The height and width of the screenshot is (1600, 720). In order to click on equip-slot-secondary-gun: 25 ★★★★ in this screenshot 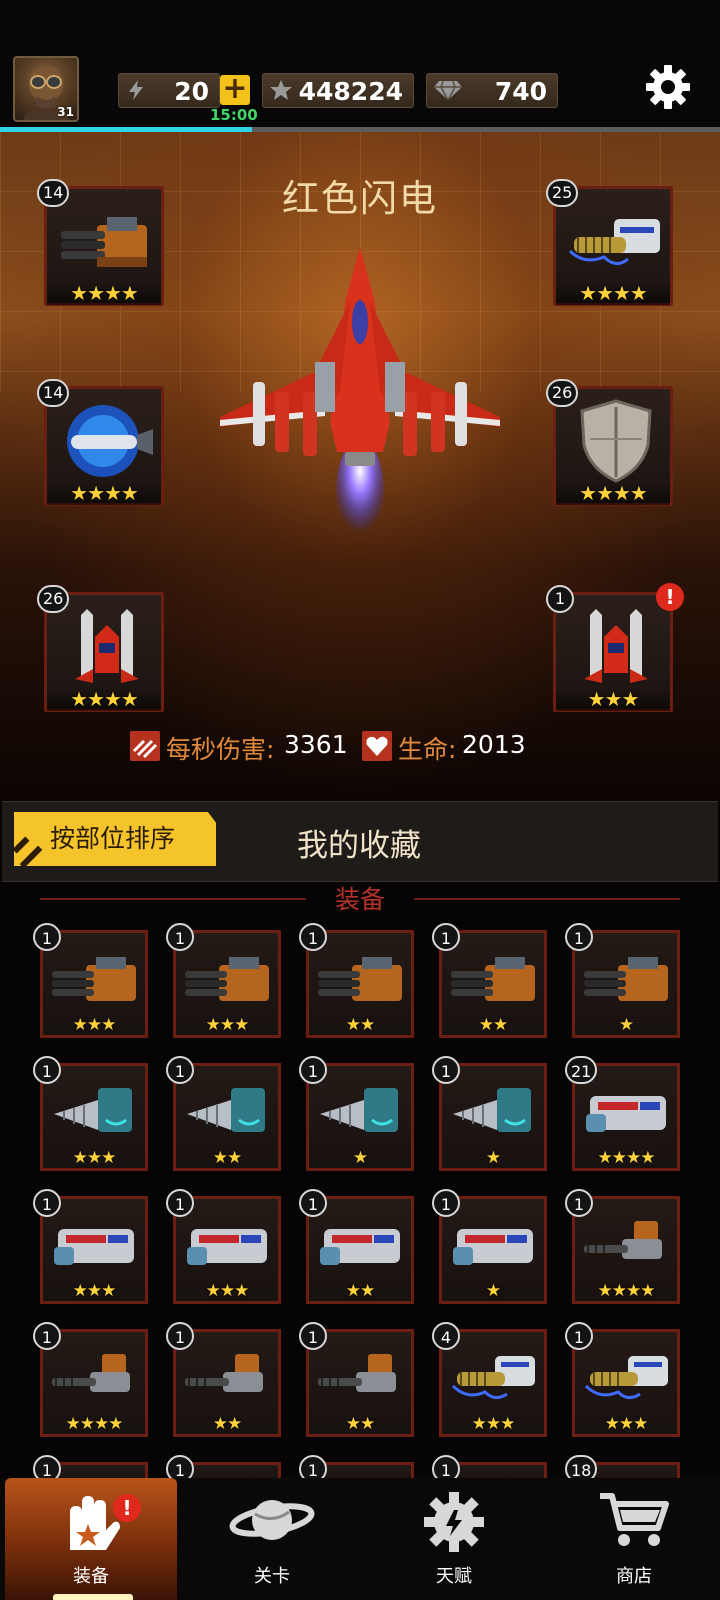, I will do `click(609, 242)`.